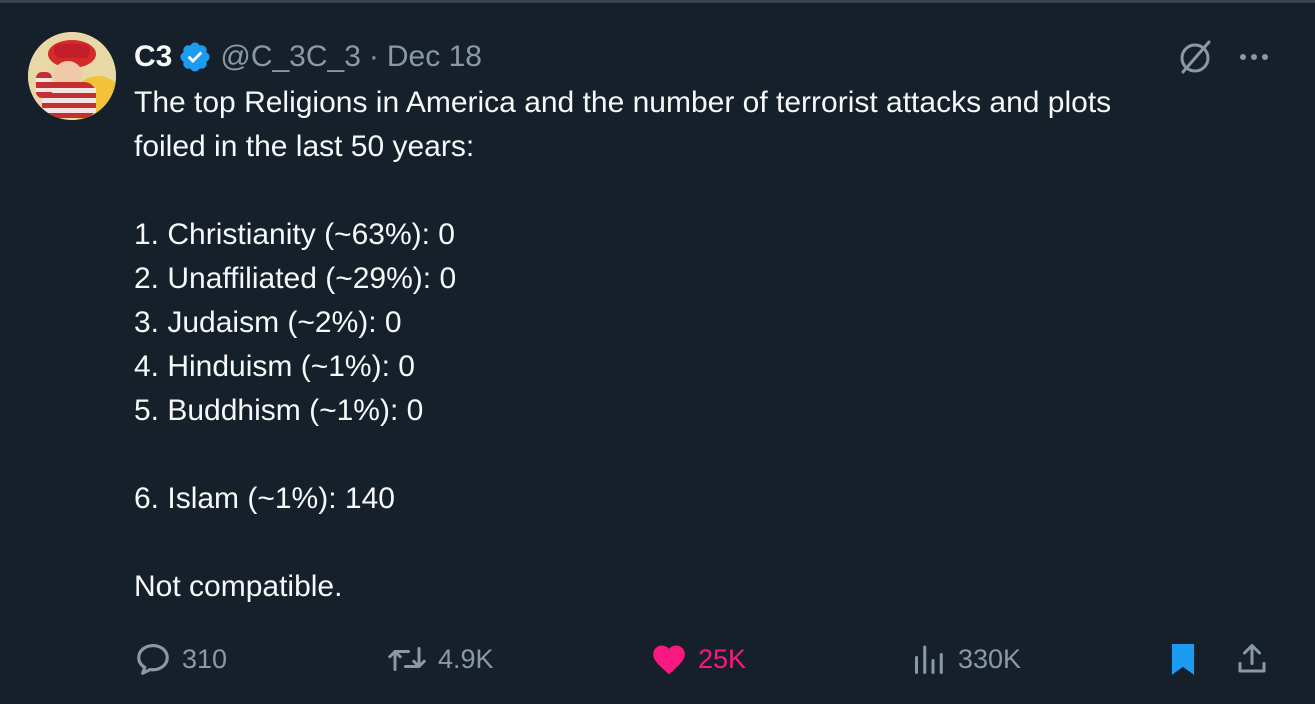 Image resolution: width=1315 pixels, height=704 pixels. I want to click on grok-icon, so click(1195, 57).